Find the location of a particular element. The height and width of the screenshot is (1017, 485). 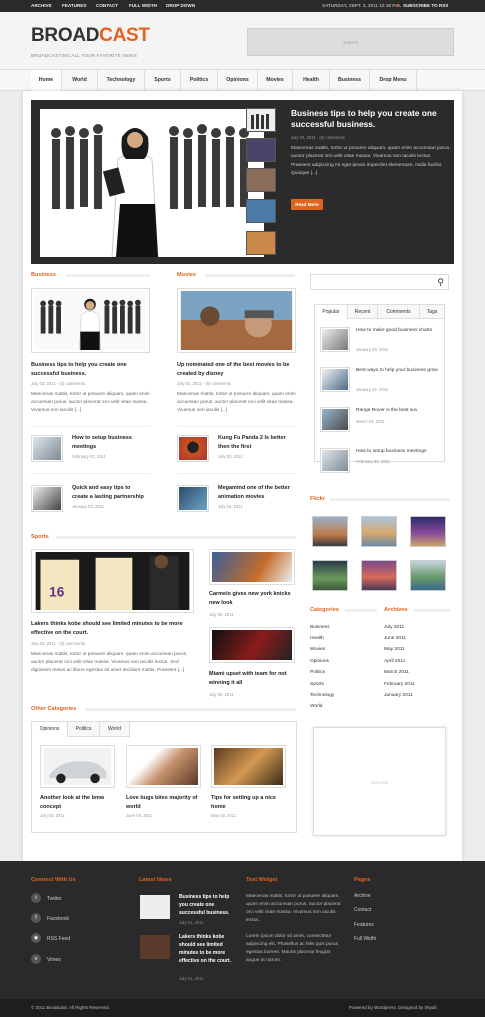

nav-item-health: Health is located at coordinates (311, 80).